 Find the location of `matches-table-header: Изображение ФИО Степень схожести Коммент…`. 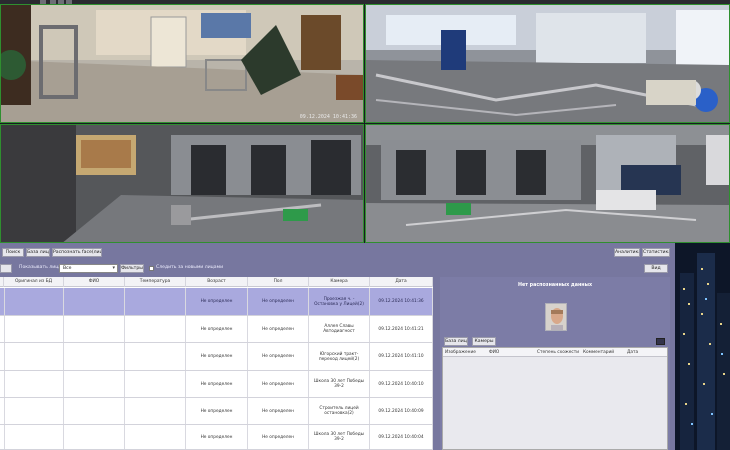

matches-table-header: Изображение ФИО Степень схожести Коммент… is located at coordinates (555, 352).